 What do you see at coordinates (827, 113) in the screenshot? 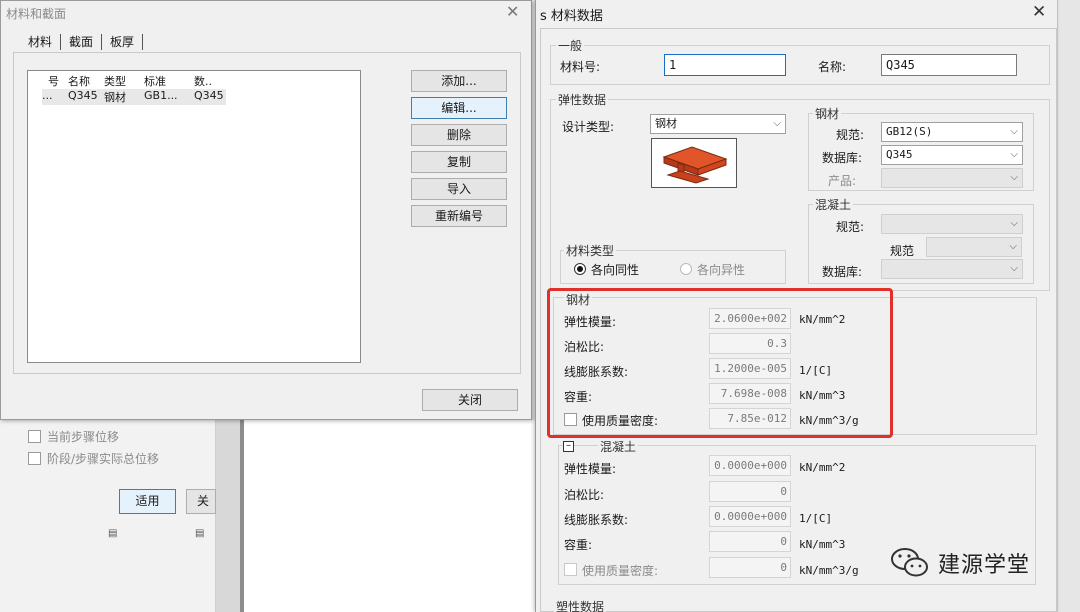
I see `group-label: 钢材` at bounding box center [827, 113].